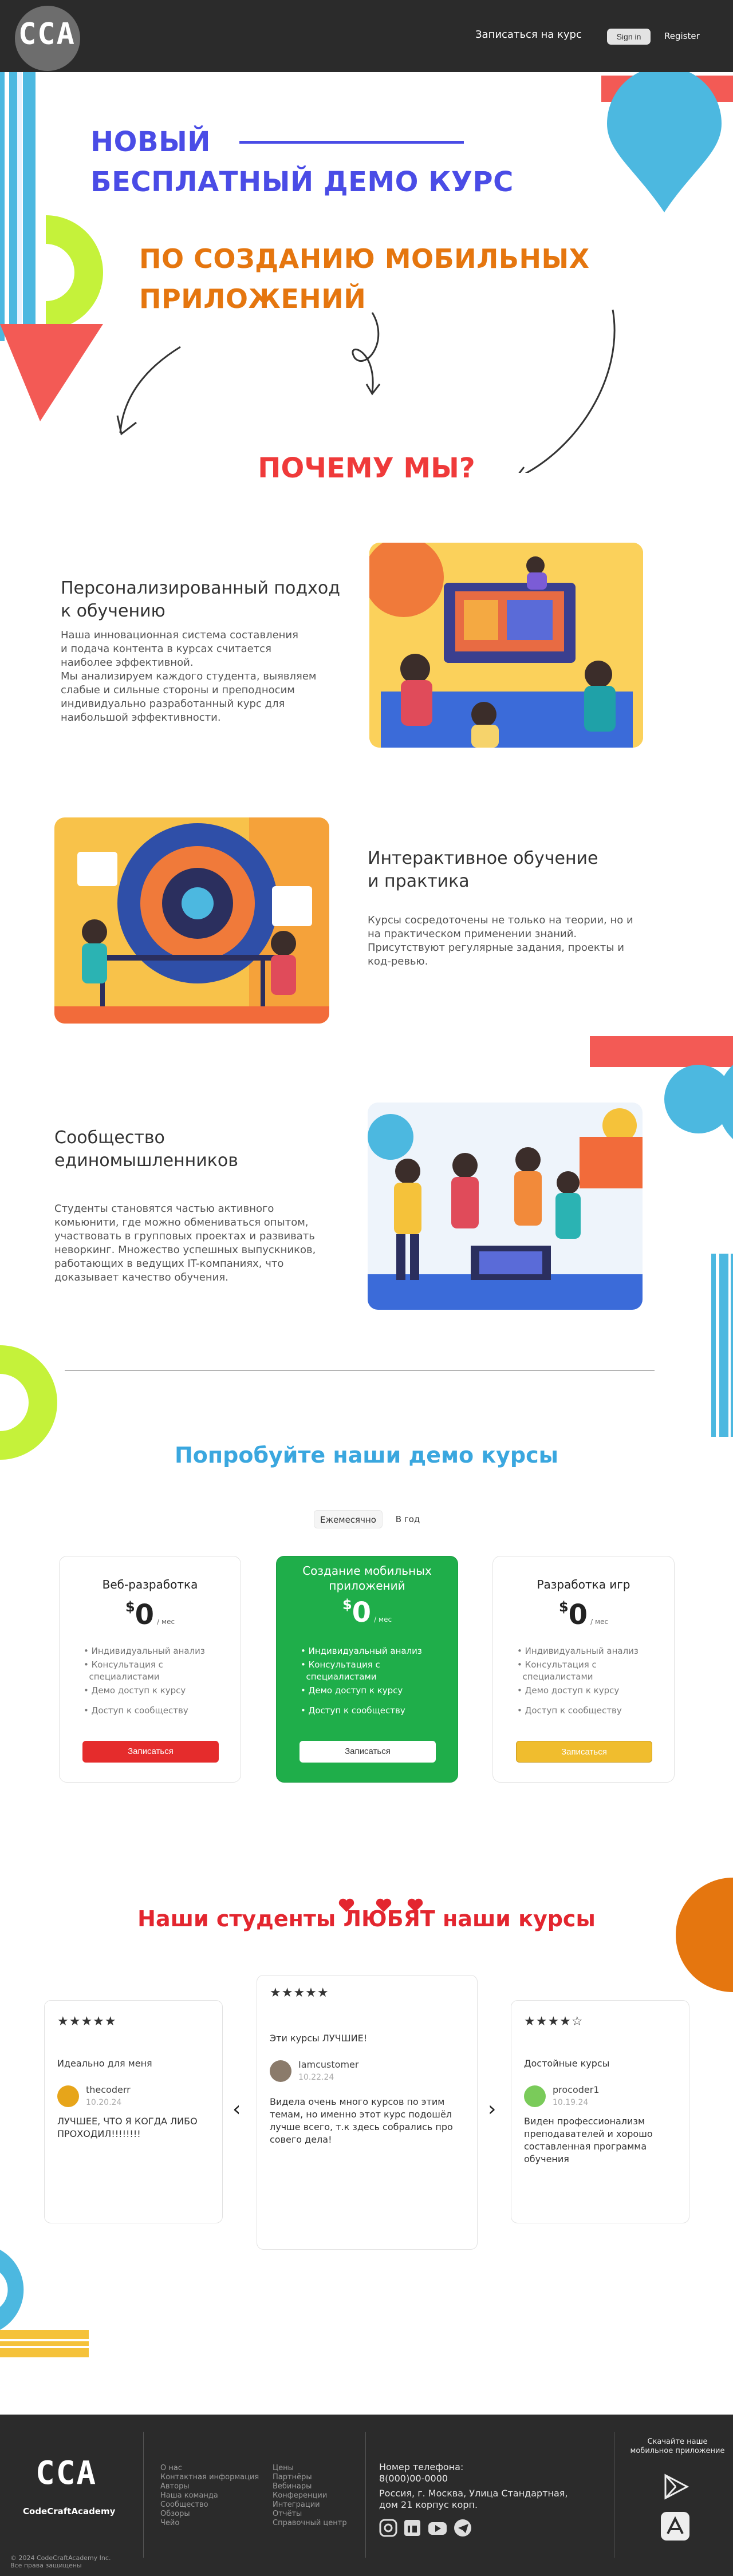 The image size is (733, 2576). What do you see at coordinates (419, 881) in the screenshot?
I see `feature-title-line: и практика` at bounding box center [419, 881].